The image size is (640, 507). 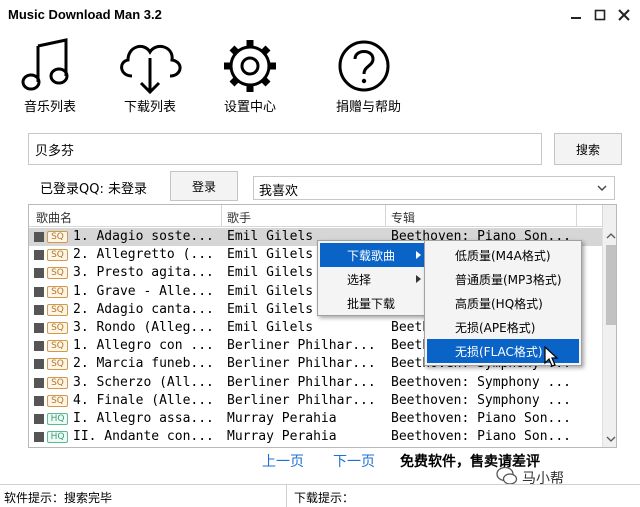 What do you see at coordinates (282, 418) in the screenshot?
I see `artist-cell: Murray Perahia` at bounding box center [282, 418].